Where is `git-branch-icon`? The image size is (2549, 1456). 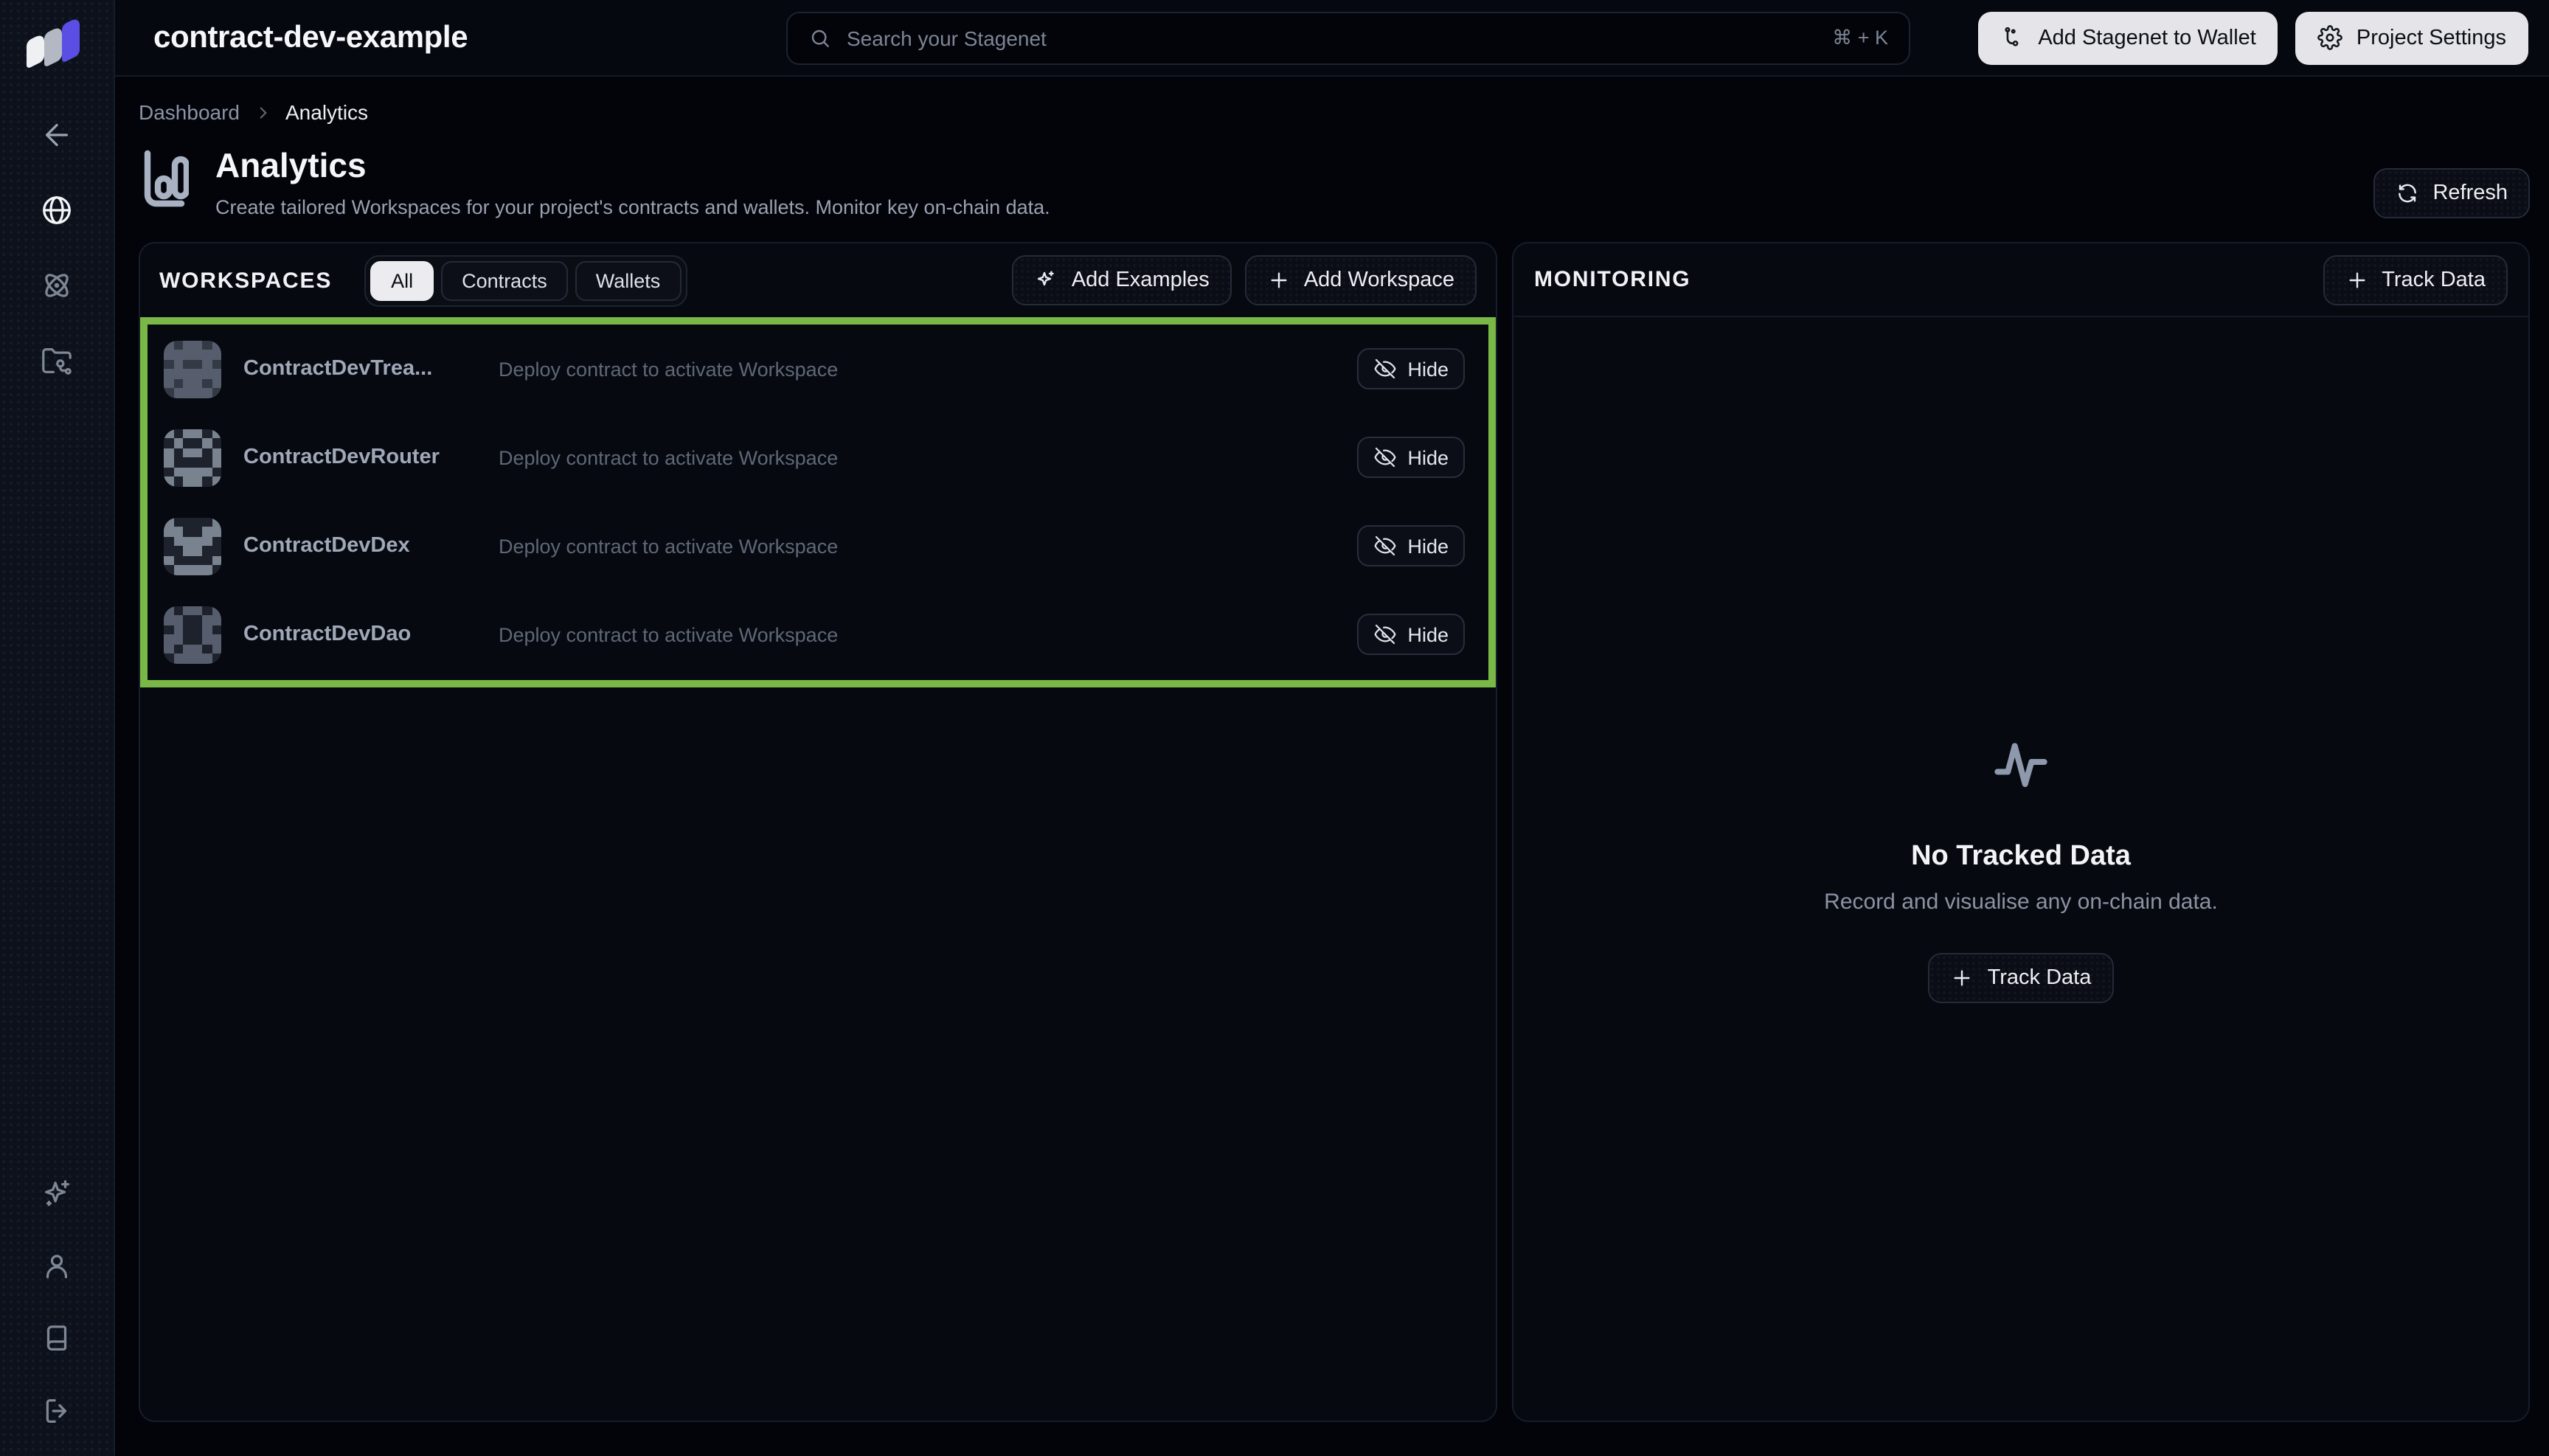 git-branch-icon is located at coordinates (2011, 36).